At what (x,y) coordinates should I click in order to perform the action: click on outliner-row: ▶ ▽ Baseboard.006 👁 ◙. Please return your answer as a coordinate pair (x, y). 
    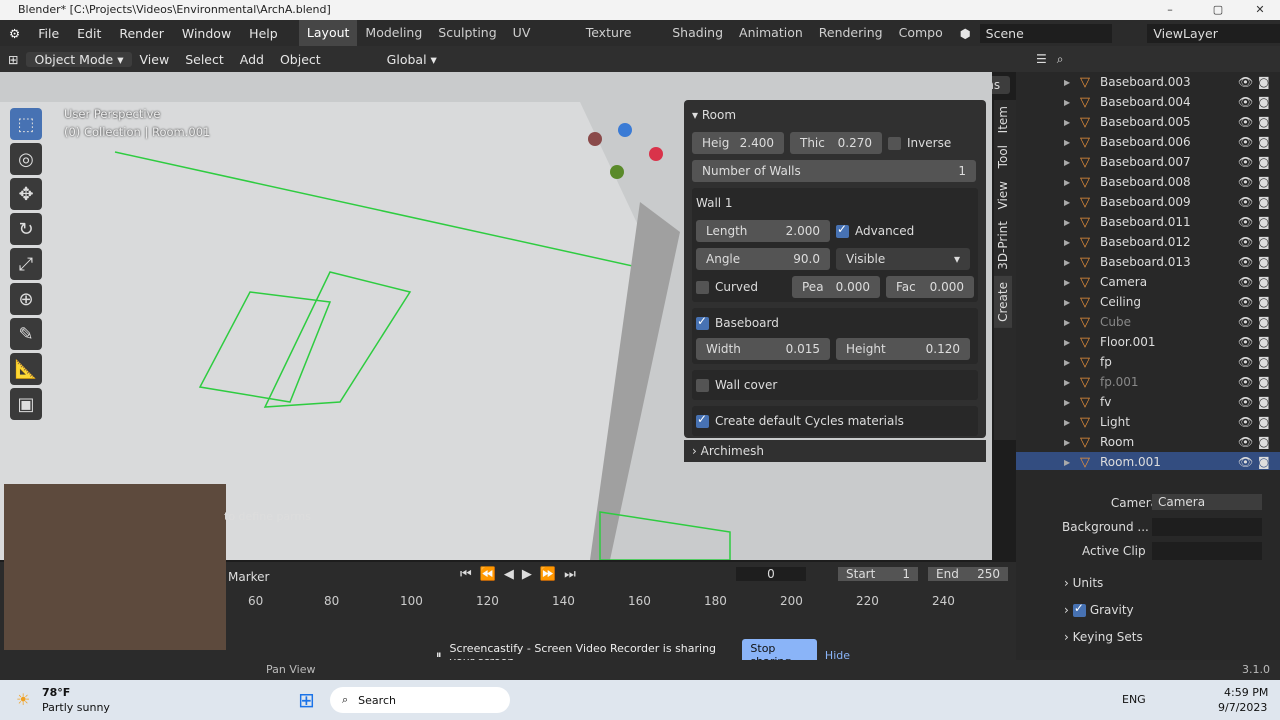
    Looking at the image, I should click on (1148, 142).